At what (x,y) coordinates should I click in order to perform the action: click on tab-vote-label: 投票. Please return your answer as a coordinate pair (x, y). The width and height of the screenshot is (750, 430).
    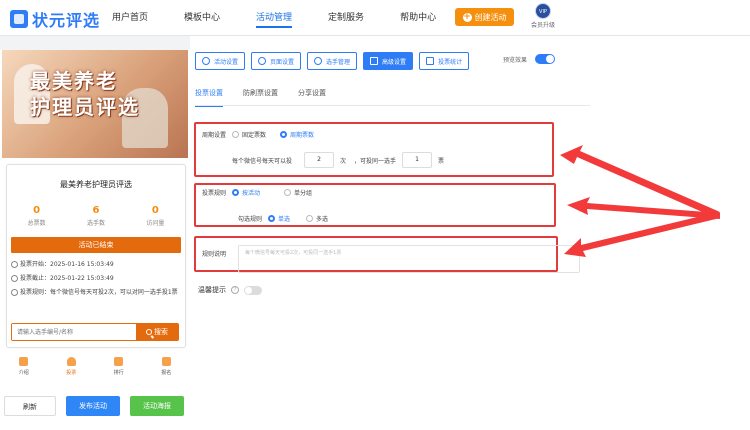
    Looking at the image, I should click on (71, 373).